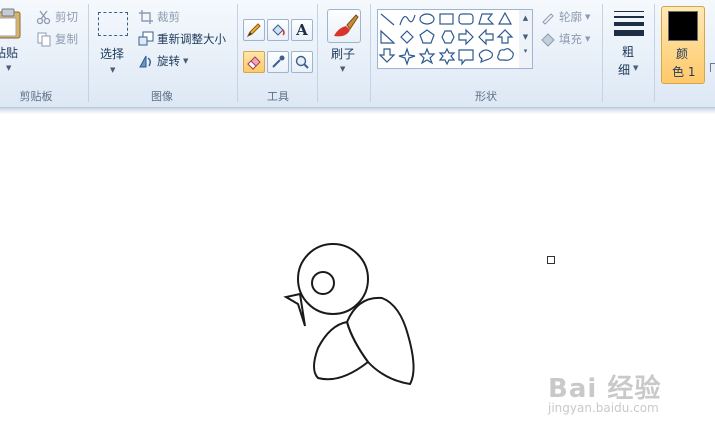  I want to click on pencil-button, so click(254, 30).